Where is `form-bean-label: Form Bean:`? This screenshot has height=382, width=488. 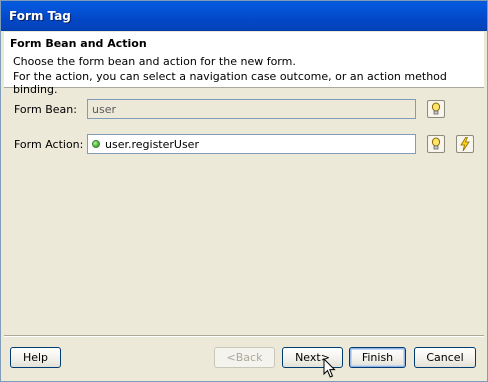
form-bean-label: Form Bean: is located at coordinates (45, 109).